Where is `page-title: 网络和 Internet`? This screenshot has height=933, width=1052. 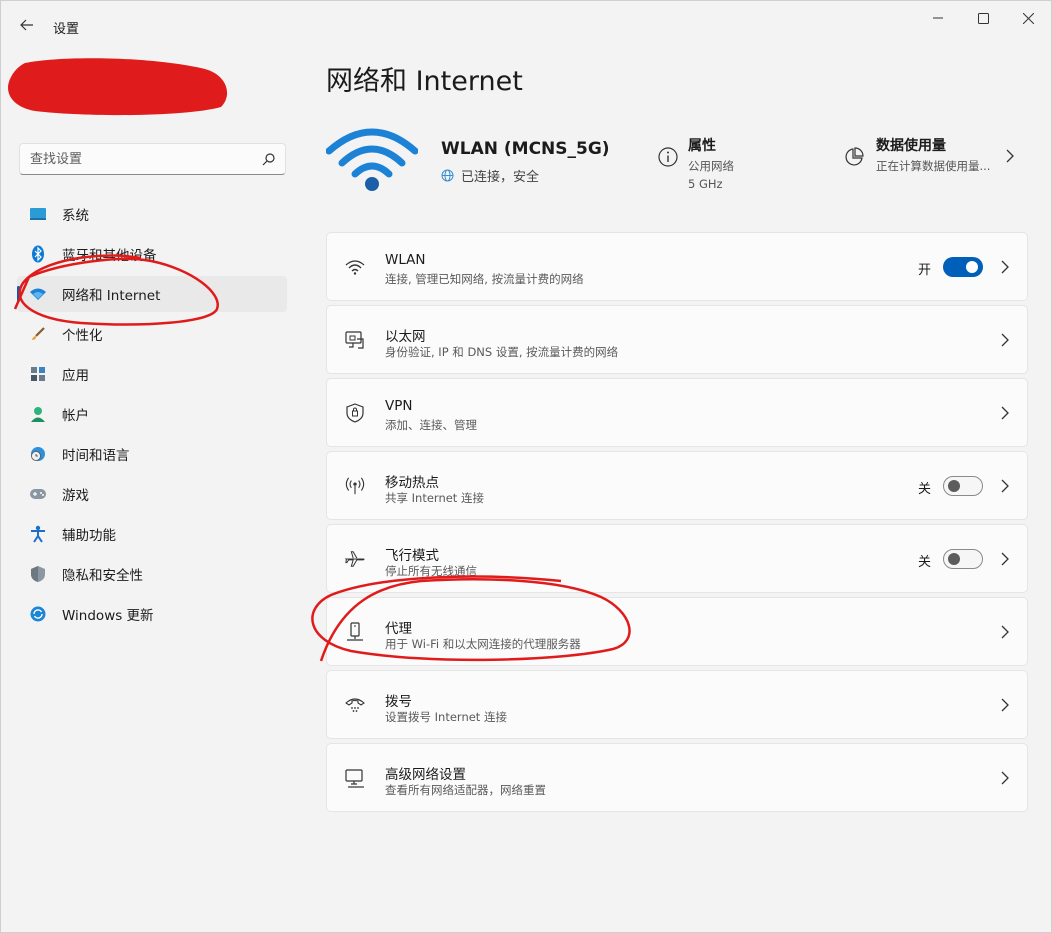 page-title: 网络和 Internet is located at coordinates (424, 81).